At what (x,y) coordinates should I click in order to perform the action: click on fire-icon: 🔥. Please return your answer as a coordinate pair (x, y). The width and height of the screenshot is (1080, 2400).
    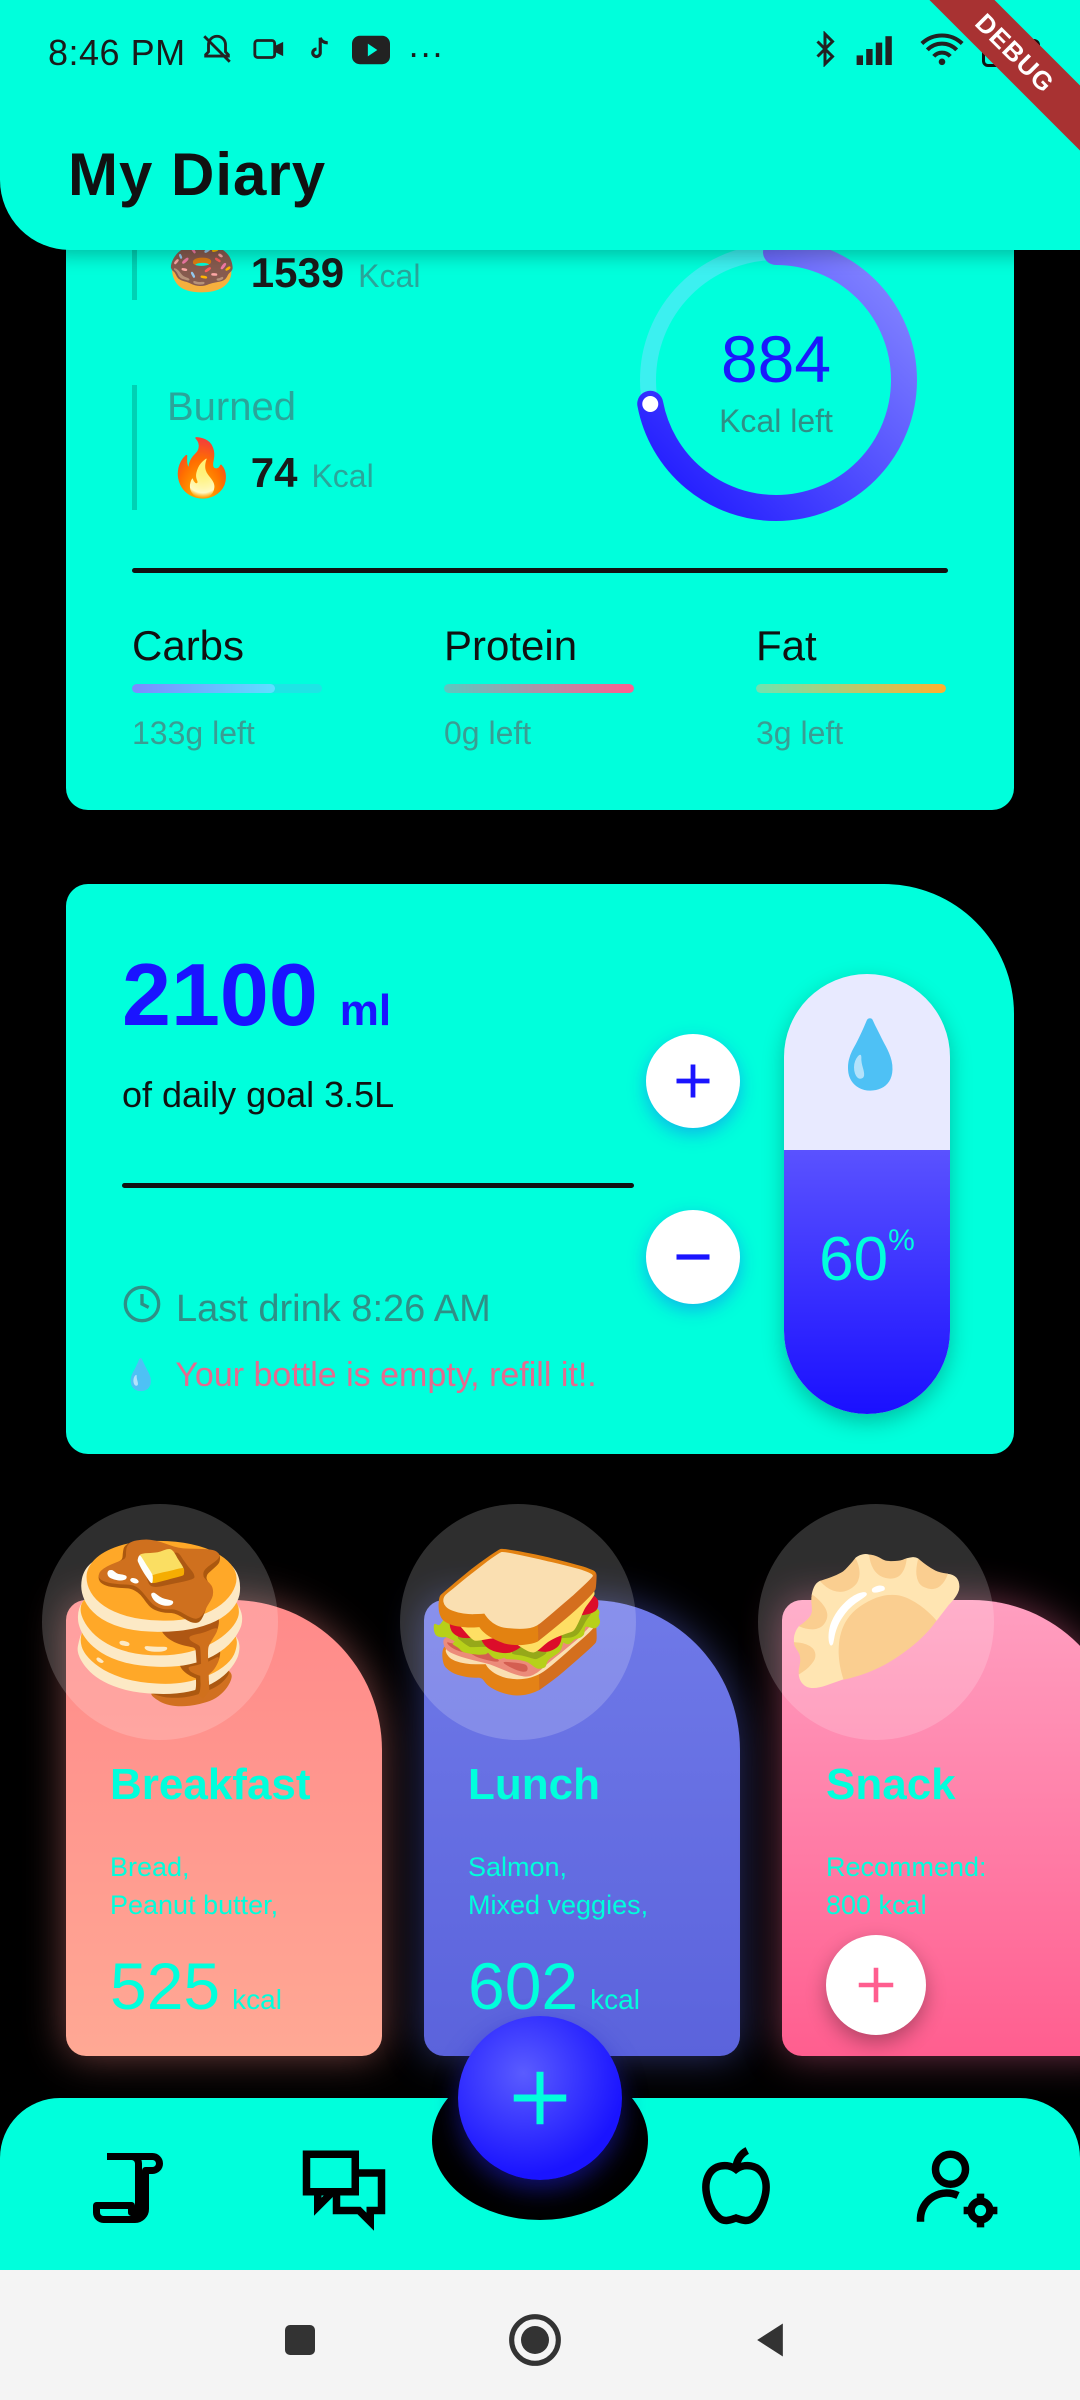
    Looking at the image, I should click on (202, 467).